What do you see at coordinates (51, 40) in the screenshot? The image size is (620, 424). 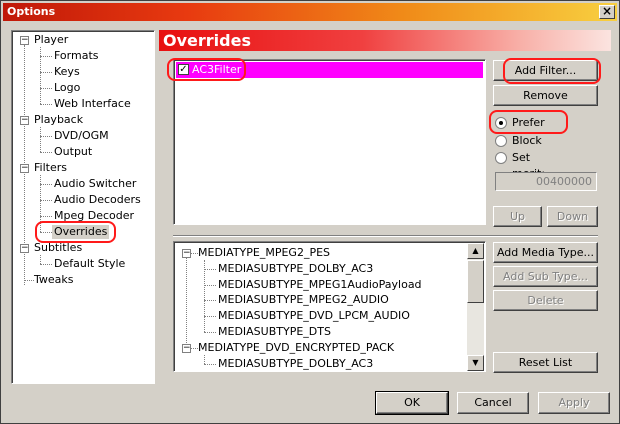 I see `tree-item-player: Player` at bounding box center [51, 40].